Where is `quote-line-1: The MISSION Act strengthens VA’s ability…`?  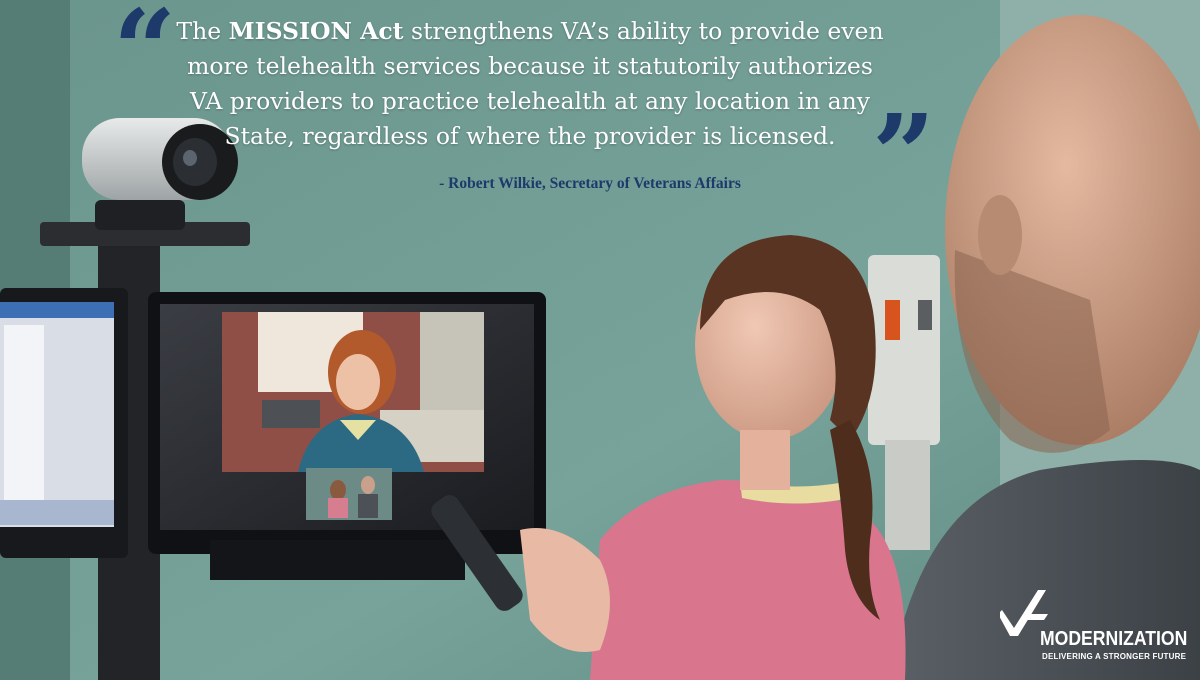 quote-line-1: The MISSION Act strengthens VA’s ability… is located at coordinates (530, 31).